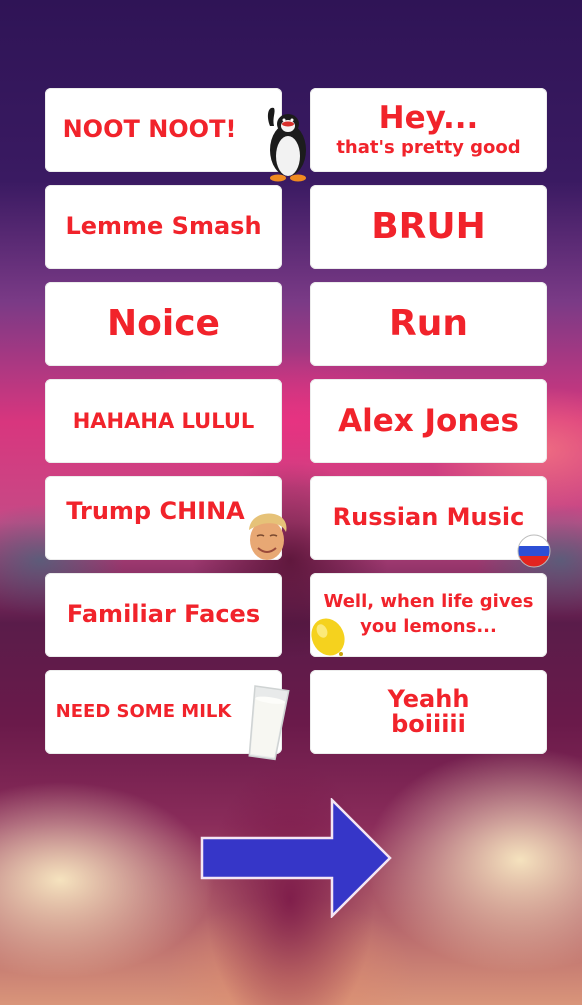 This screenshot has width=582, height=1005. I want to click on sound-button-sublabel: boiiiii, so click(428, 724).